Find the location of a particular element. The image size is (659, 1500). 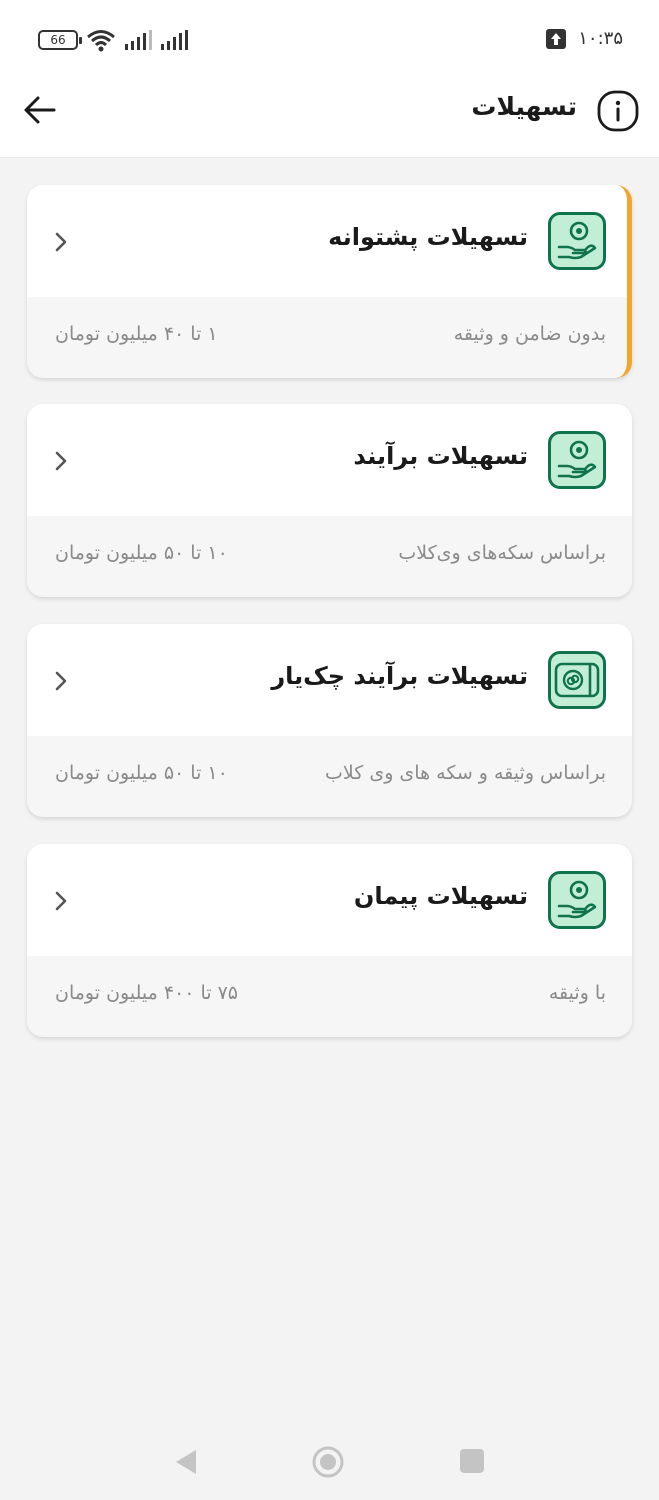

card-title: تسهیلات پشتوانه is located at coordinates (428, 237).